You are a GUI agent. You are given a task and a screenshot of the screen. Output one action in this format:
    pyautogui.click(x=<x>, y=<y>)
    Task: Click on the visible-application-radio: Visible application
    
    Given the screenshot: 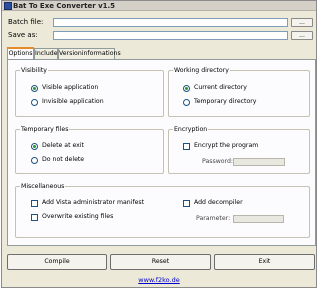 What is the action you would take?
    pyautogui.click(x=64, y=88)
    